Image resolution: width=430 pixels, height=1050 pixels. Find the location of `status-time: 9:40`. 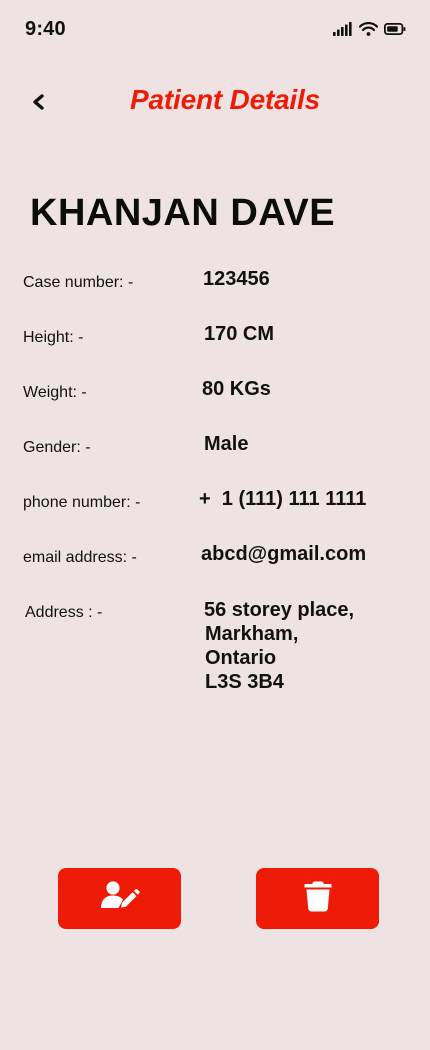

status-time: 9:40 is located at coordinates (45, 29).